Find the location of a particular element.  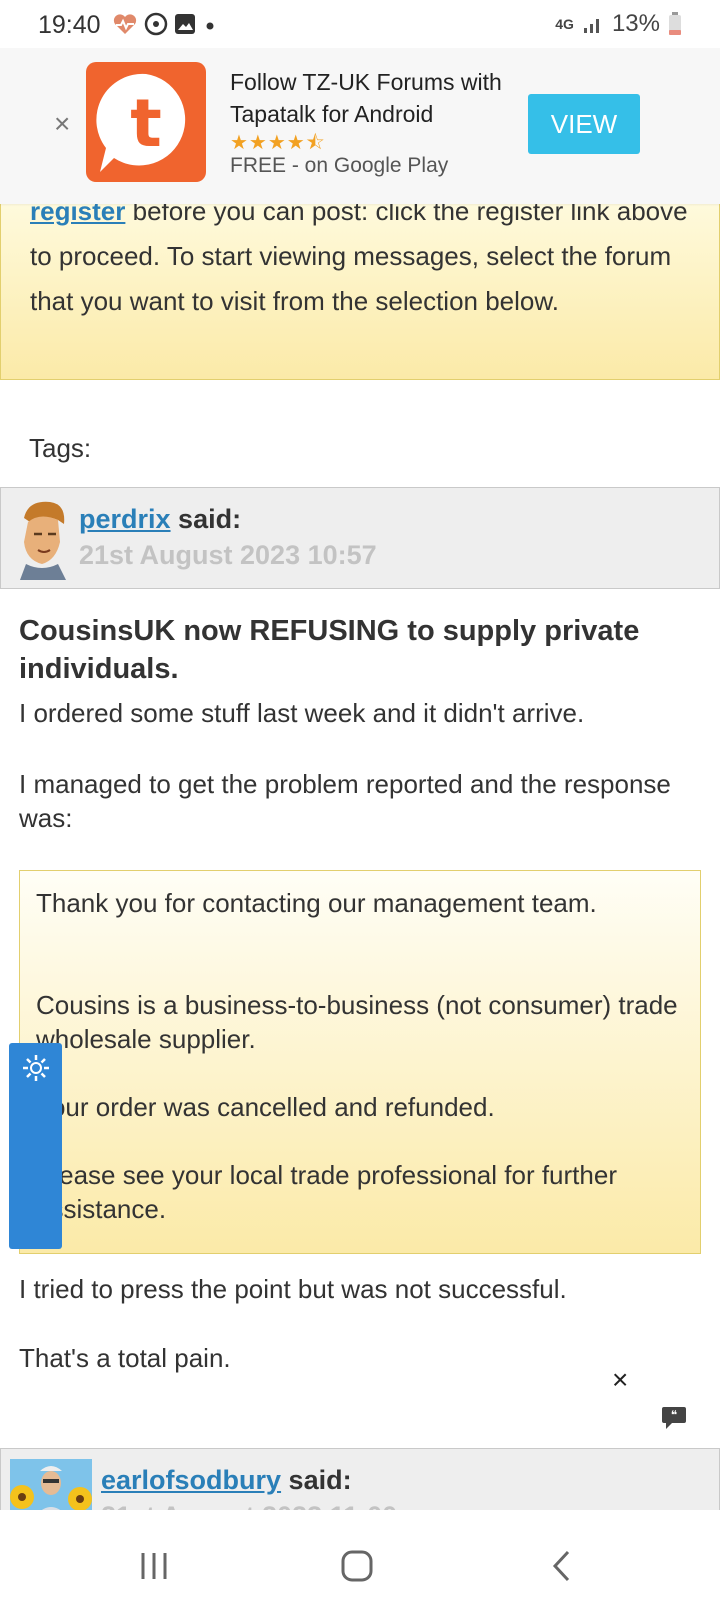

heart-monitor-icon is located at coordinates (125, 24).